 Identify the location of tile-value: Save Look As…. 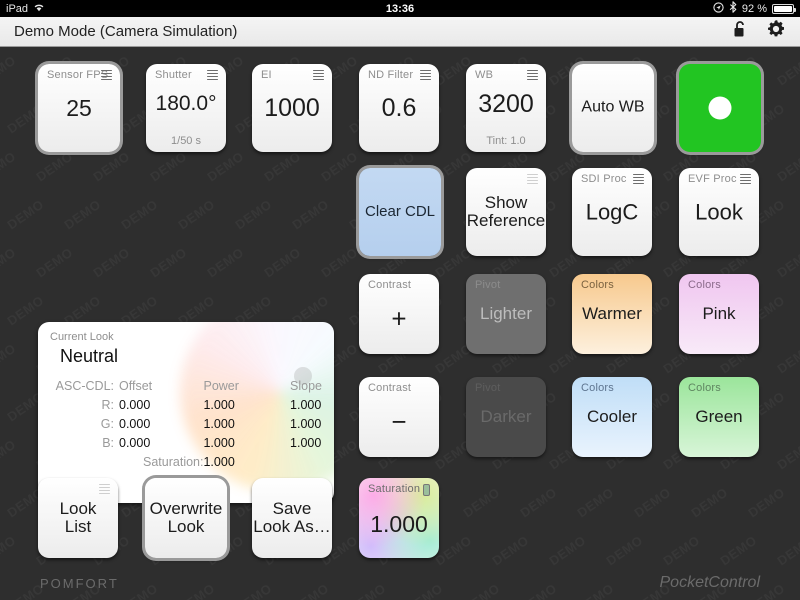
(292, 517).